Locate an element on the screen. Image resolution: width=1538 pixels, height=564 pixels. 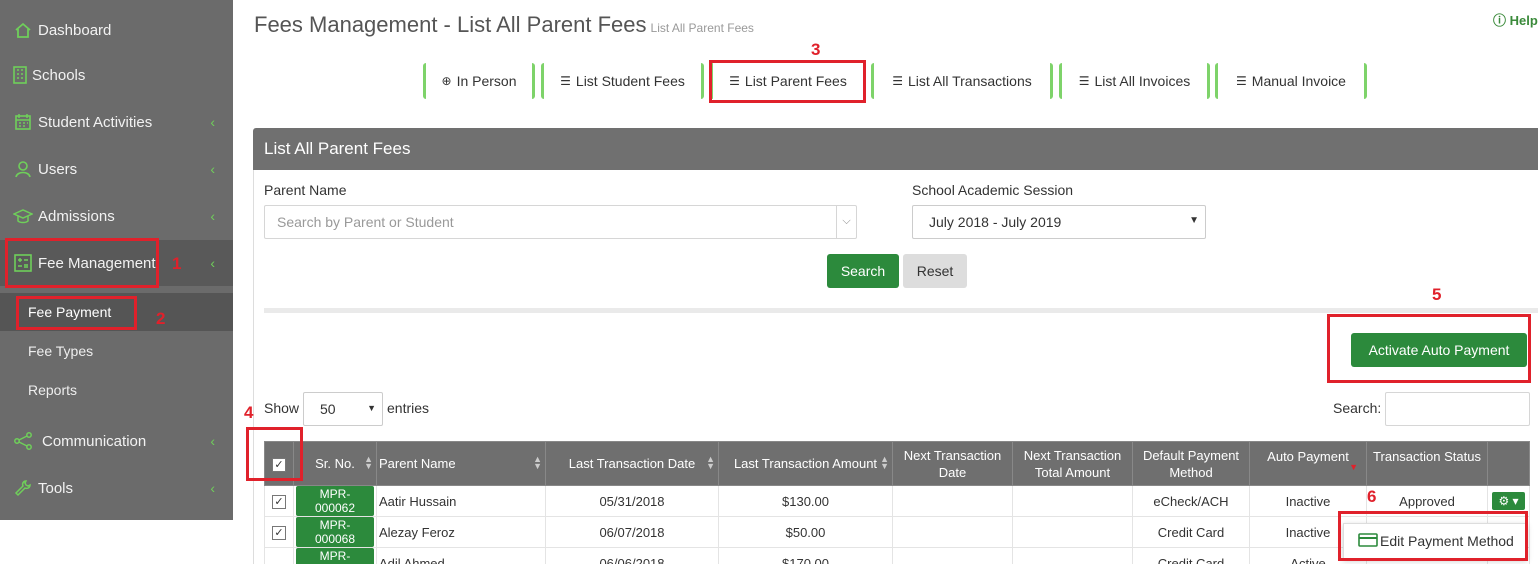
annotation-number-4: 4 is located at coordinates (249, 412).